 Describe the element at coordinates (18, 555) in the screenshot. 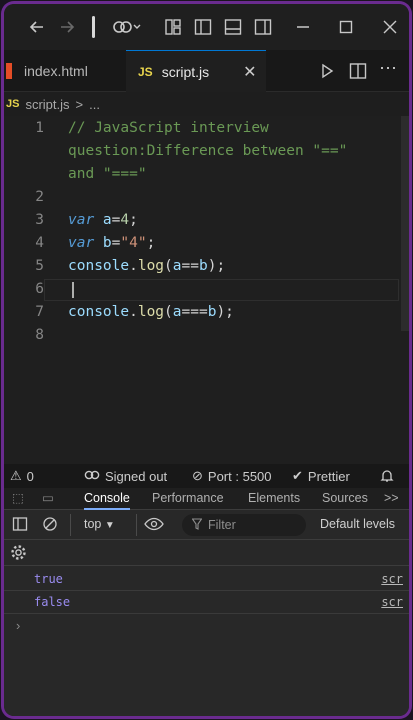

I see `gear-icon` at that location.